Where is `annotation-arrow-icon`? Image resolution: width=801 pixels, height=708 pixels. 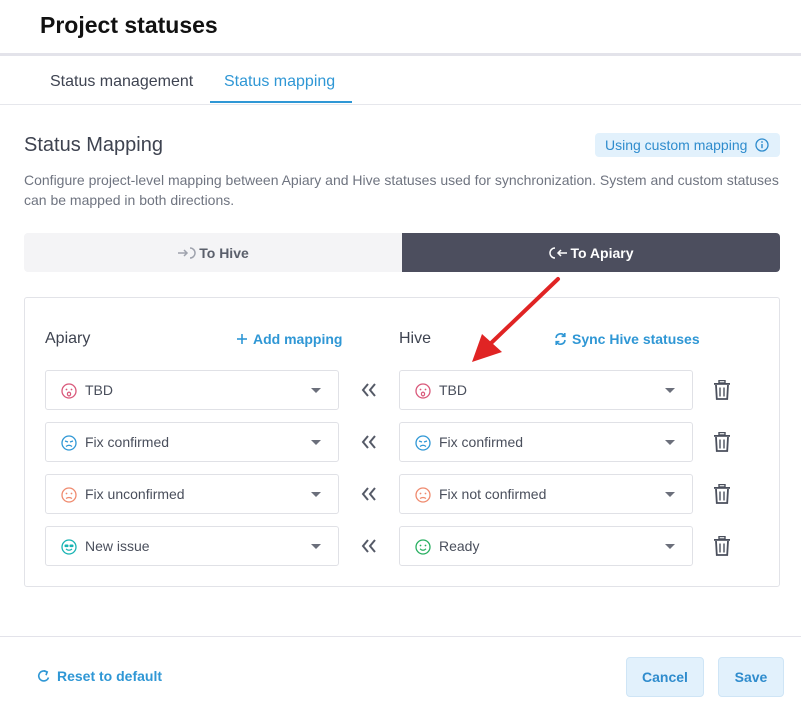
annotation-arrow-icon is located at coordinates (516, 319).